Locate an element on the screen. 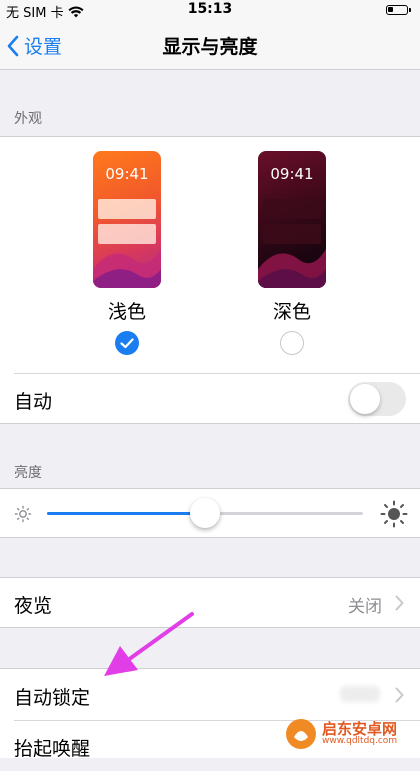 The image size is (420, 771). watermark: 启东安卓网 www.qdltdq.com is located at coordinates (350, 734).